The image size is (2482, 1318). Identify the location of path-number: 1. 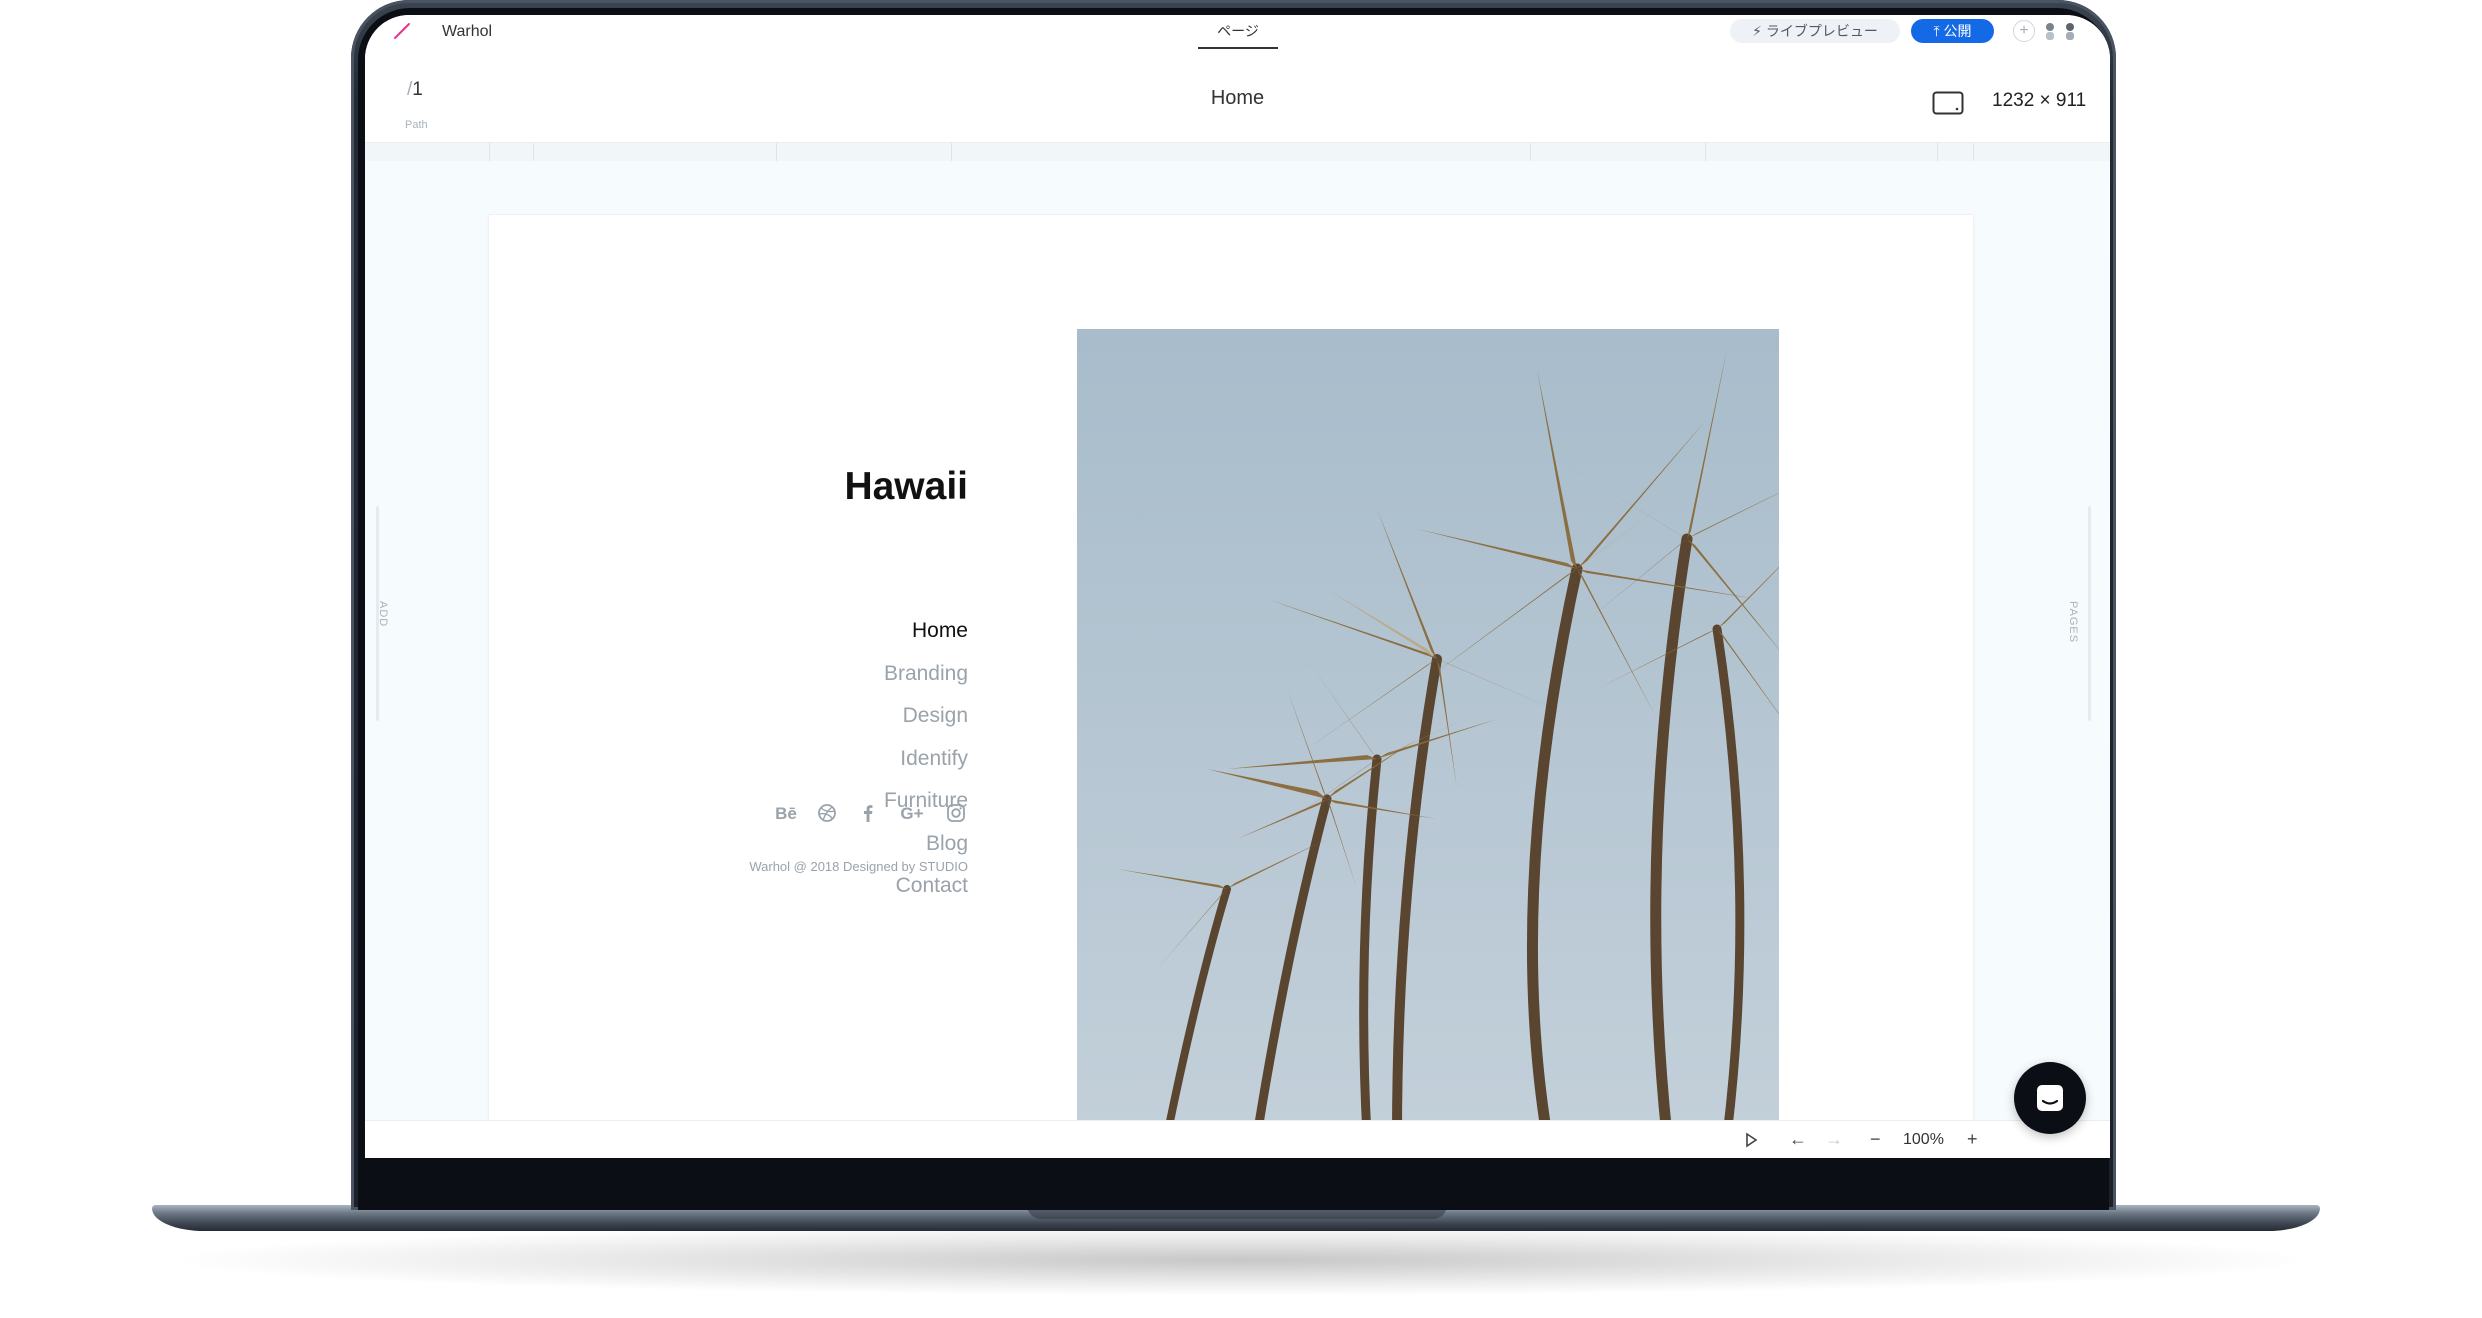
(417, 89).